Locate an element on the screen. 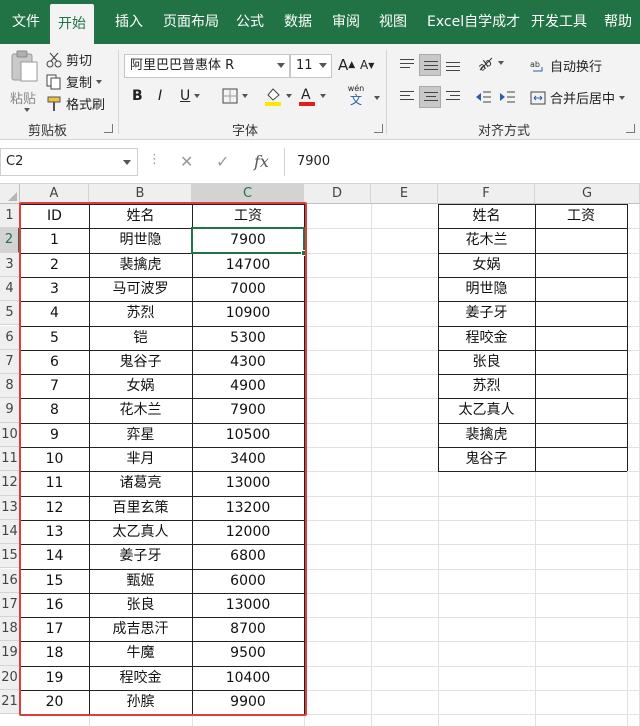 This screenshot has width=640, height=726. align-left-button is located at coordinates (407, 97).